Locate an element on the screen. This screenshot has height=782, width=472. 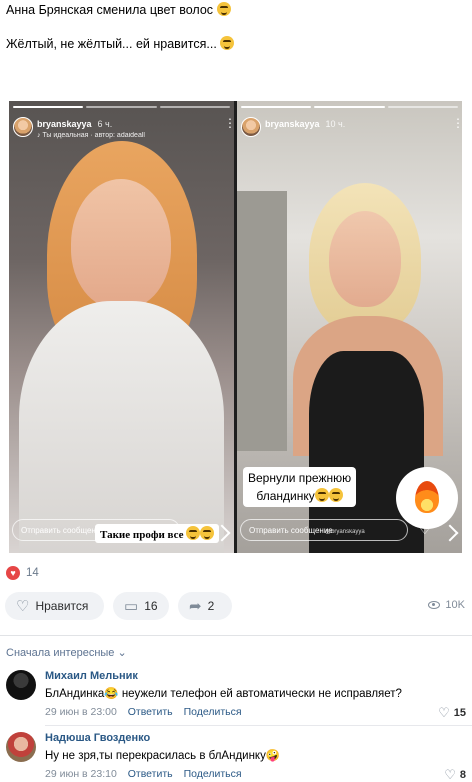
fire-reaction-button is located at coordinates (427, 498).